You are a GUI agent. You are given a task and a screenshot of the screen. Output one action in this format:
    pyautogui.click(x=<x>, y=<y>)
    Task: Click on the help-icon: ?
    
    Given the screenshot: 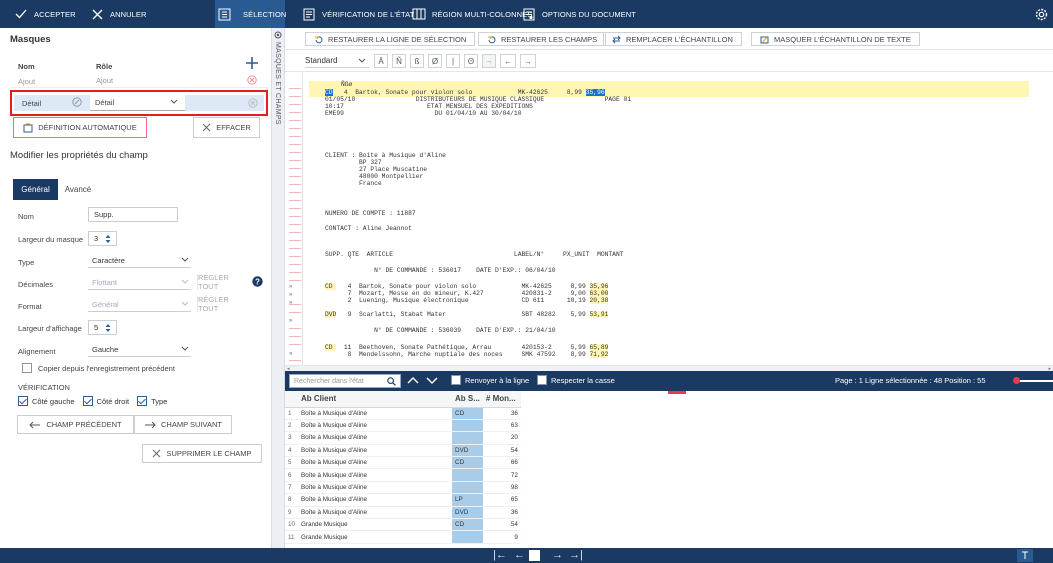 What is the action you would take?
    pyautogui.click(x=257, y=281)
    